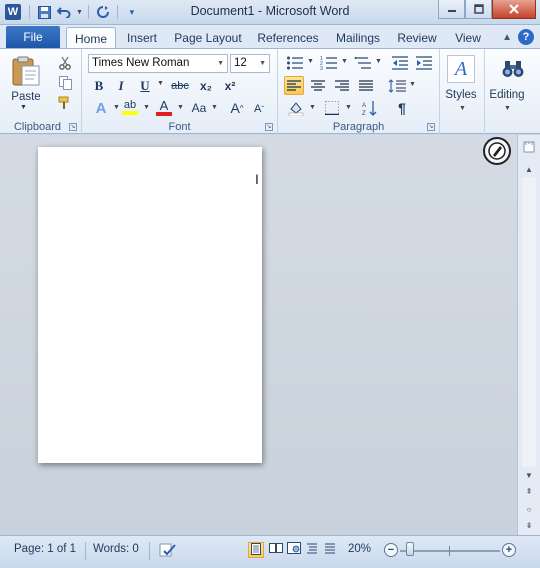  What do you see at coordinates (220, 63) in the screenshot?
I see `font-family-dropdown-icon: ▼` at bounding box center [220, 63].